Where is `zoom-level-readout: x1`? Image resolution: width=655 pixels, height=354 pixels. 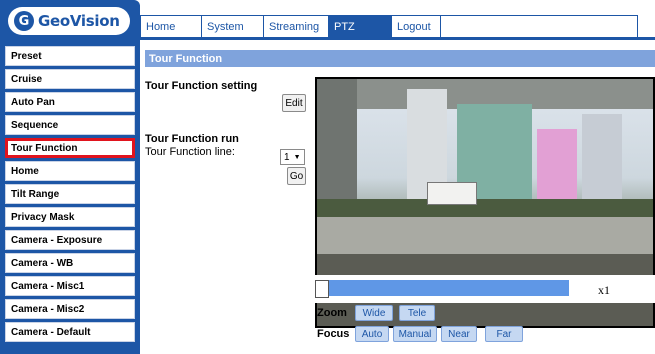
zoom-level-readout: x1 is located at coordinates (604, 290).